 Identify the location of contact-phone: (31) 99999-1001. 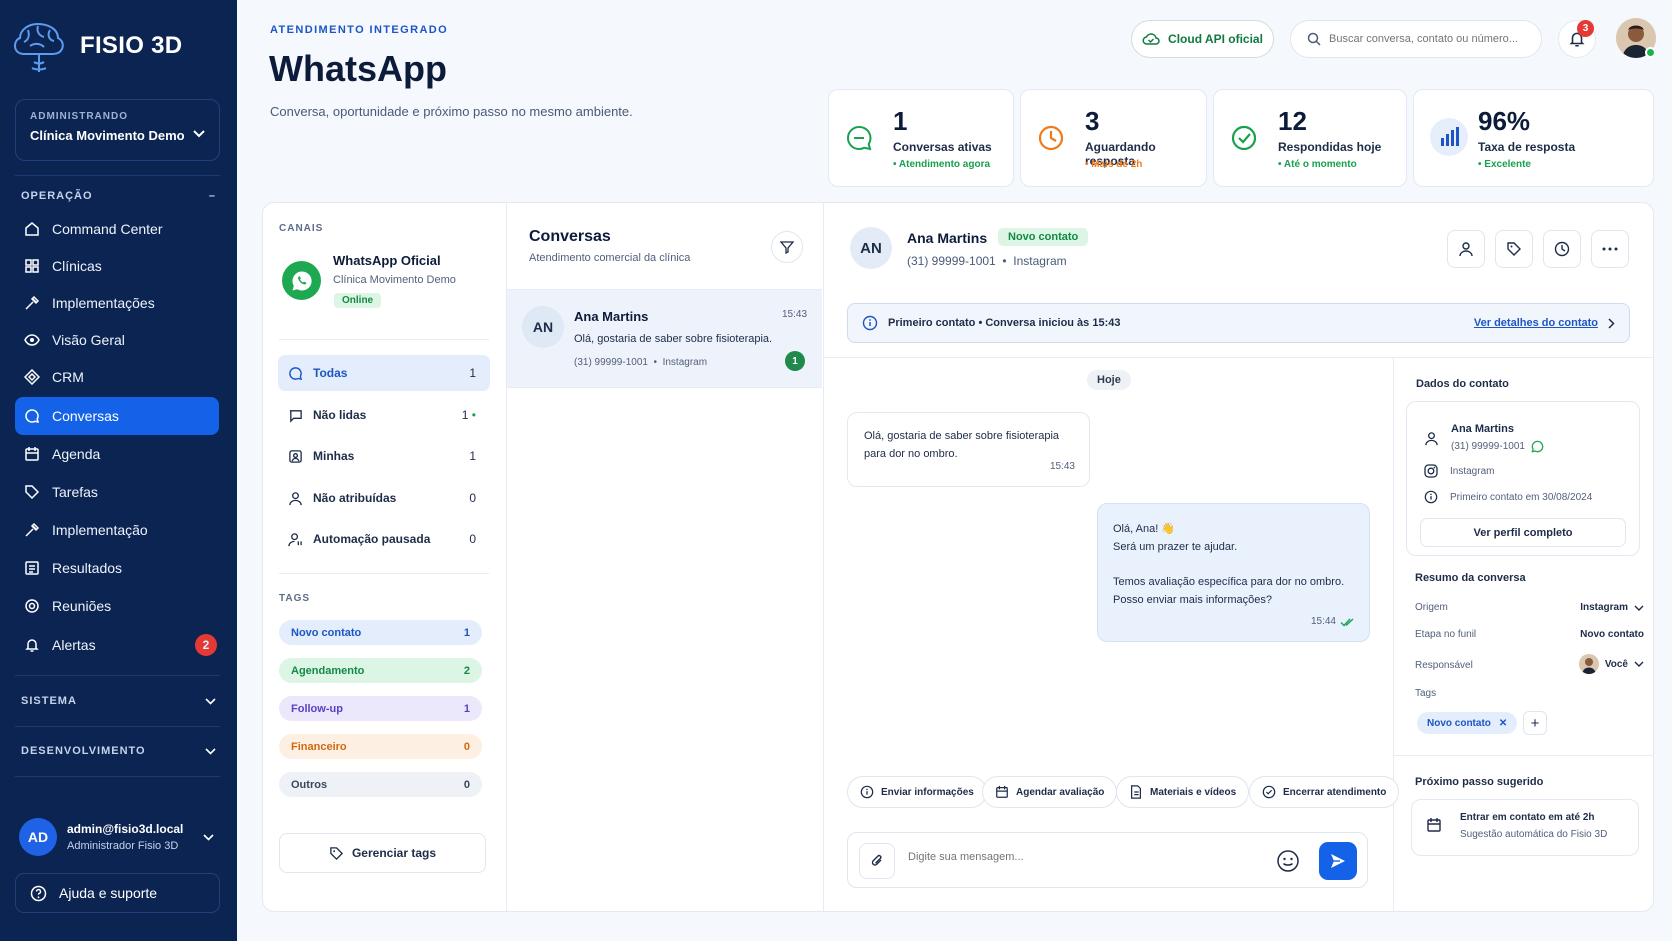
(1488, 446).